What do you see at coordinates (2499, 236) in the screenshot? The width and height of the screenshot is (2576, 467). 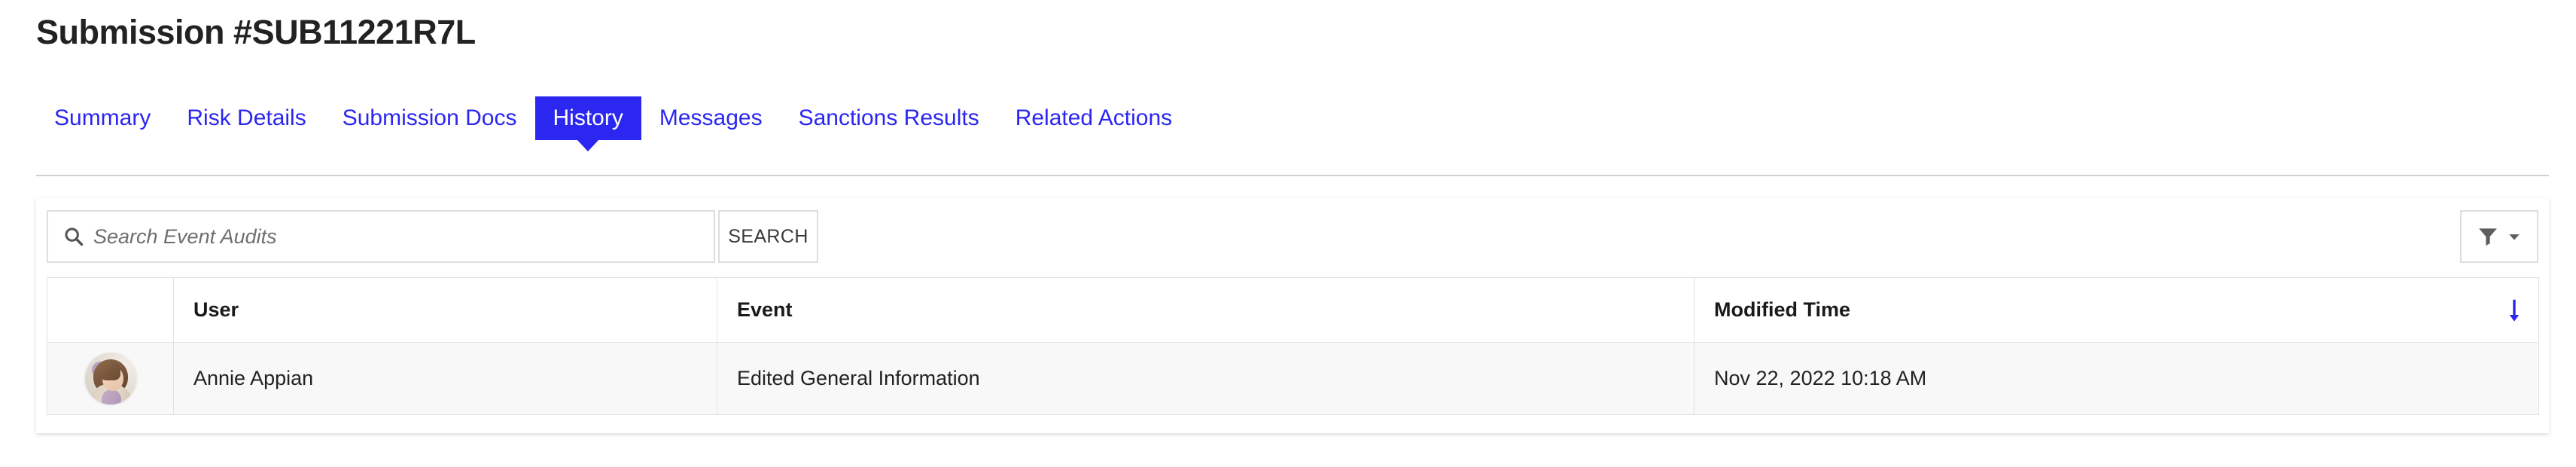 I see `filter-button` at bounding box center [2499, 236].